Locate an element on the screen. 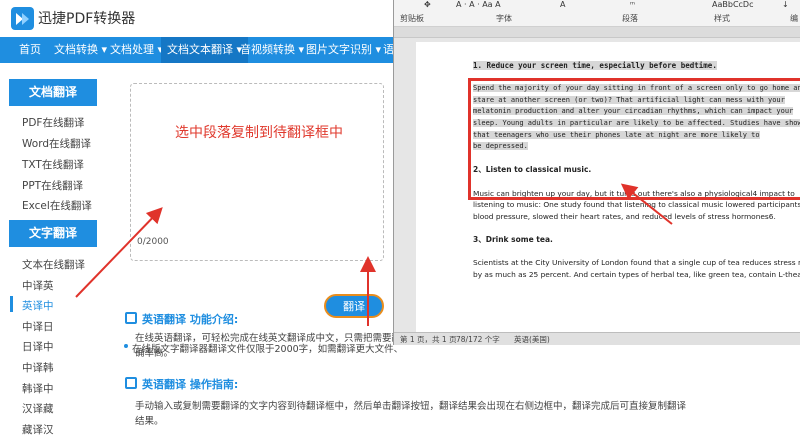  sidebar-item-txt: TXT在线翻译 is located at coordinates (53, 164).